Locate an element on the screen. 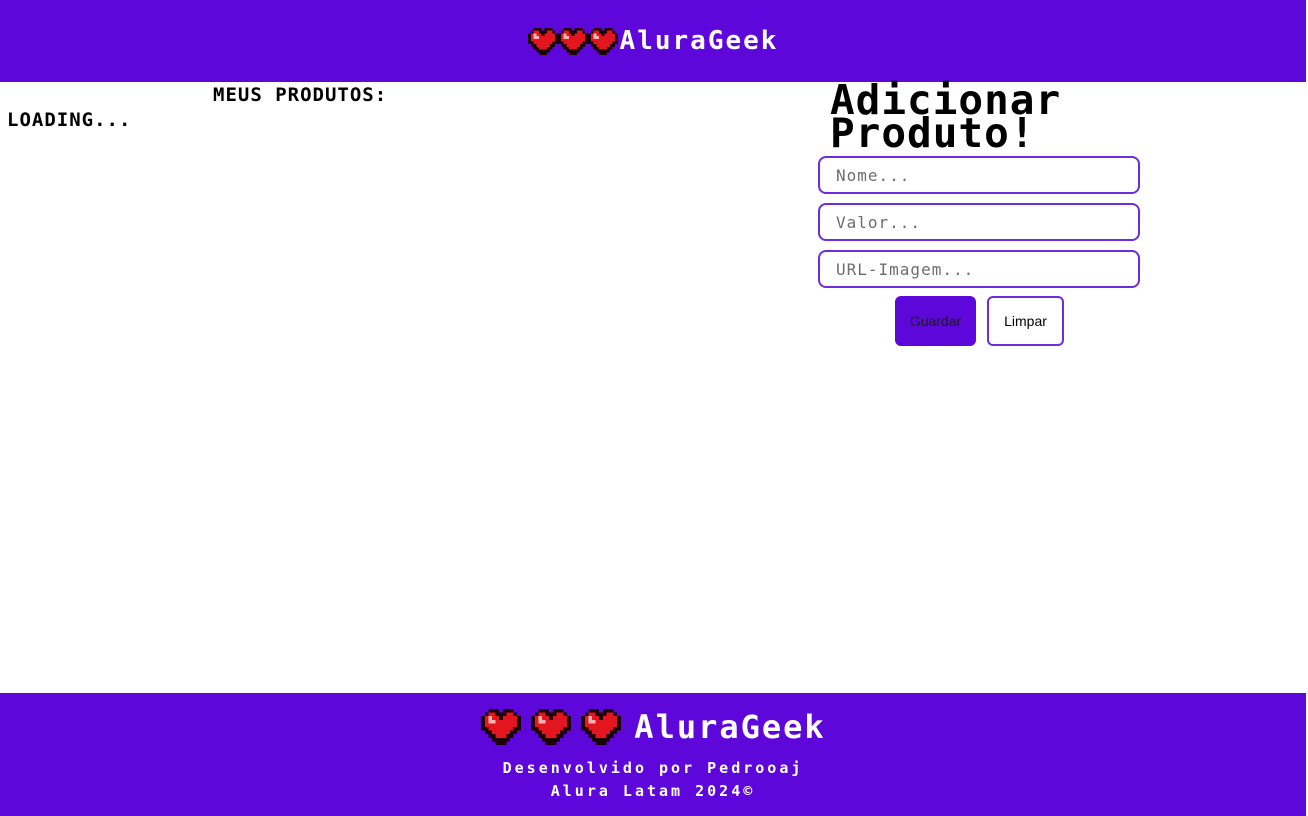 Image resolution: width=1308 pixels, height=816 pixels. footer-copyright: Alura Latam 2024© is located at coordinates (653, 791).